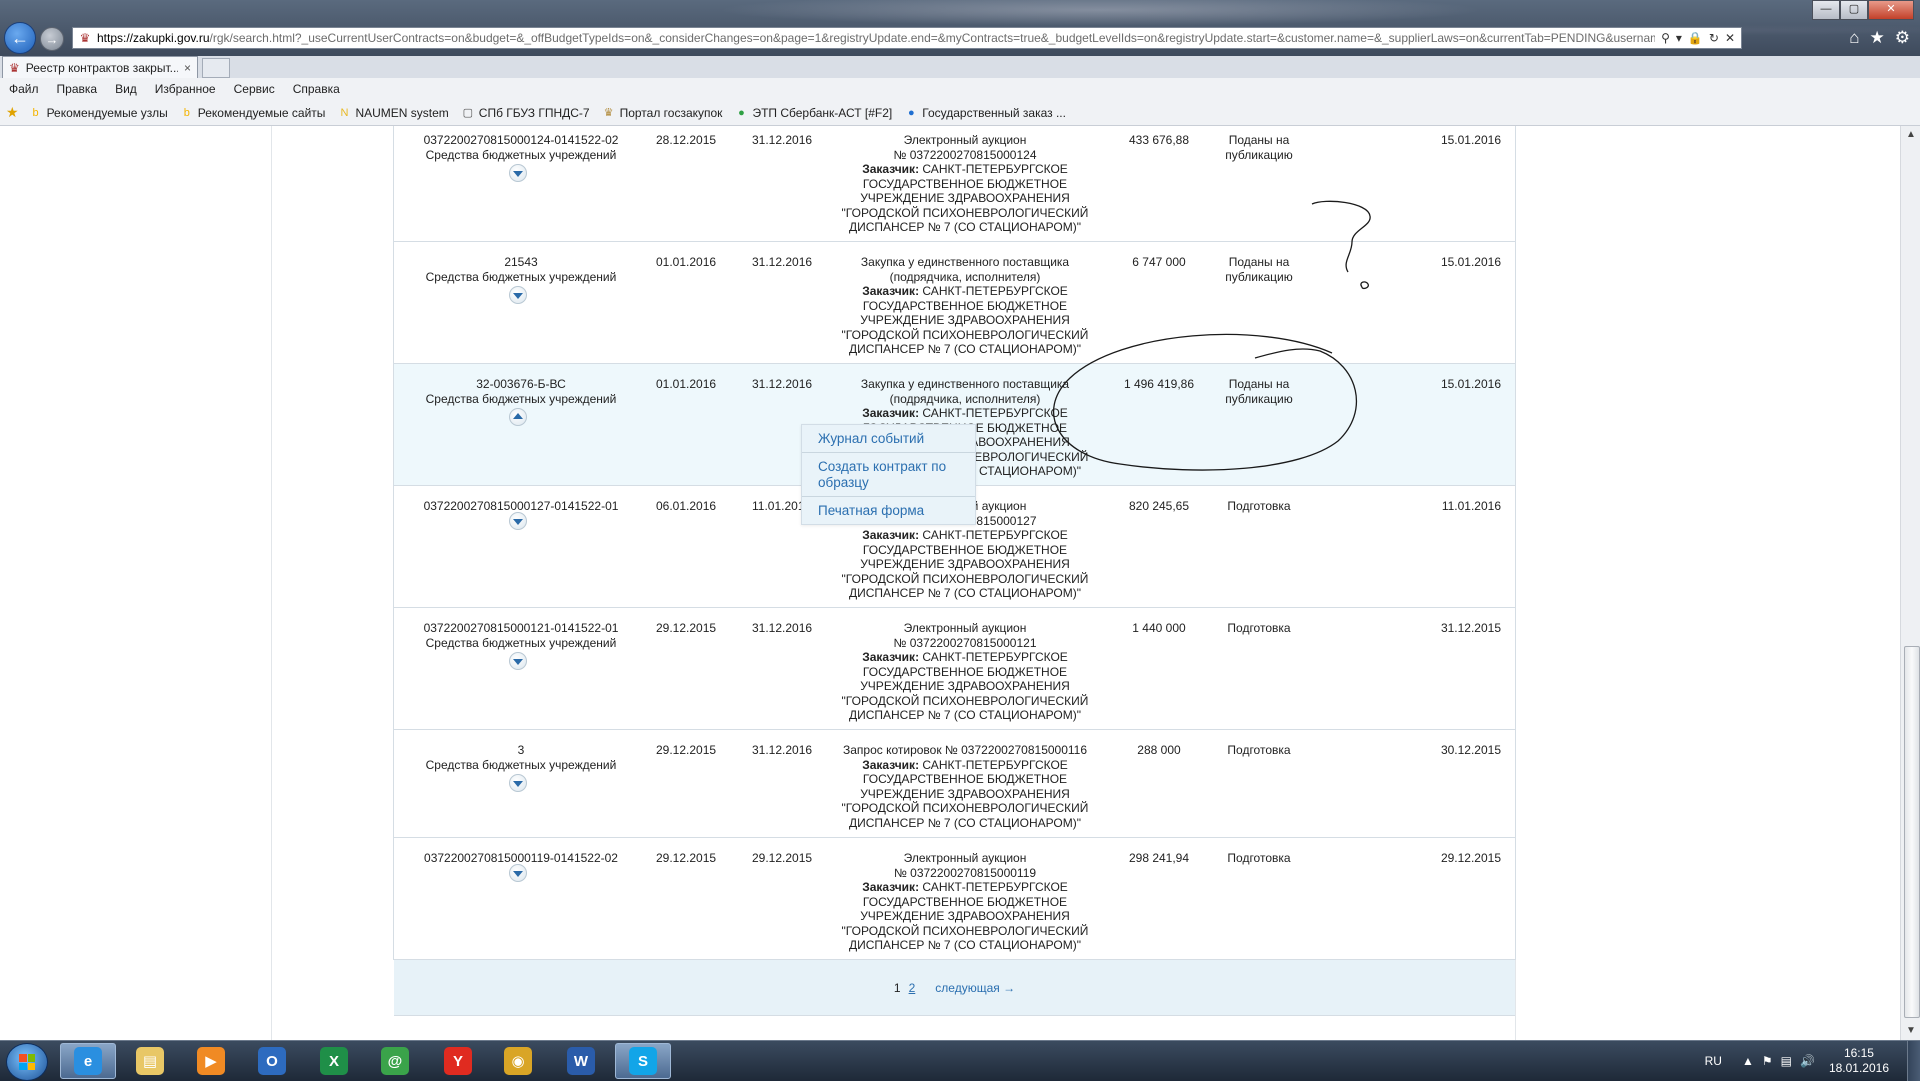  What do you see at coordinates (27, 1062) in the screenshot?
I see `start-button` at bounding box center [27, 1062].